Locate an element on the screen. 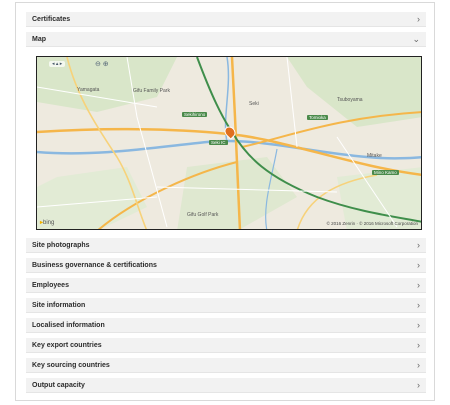 The width and height of the screenshot is (450, 405). section-label: Employees is located at coordinates (50, 285).